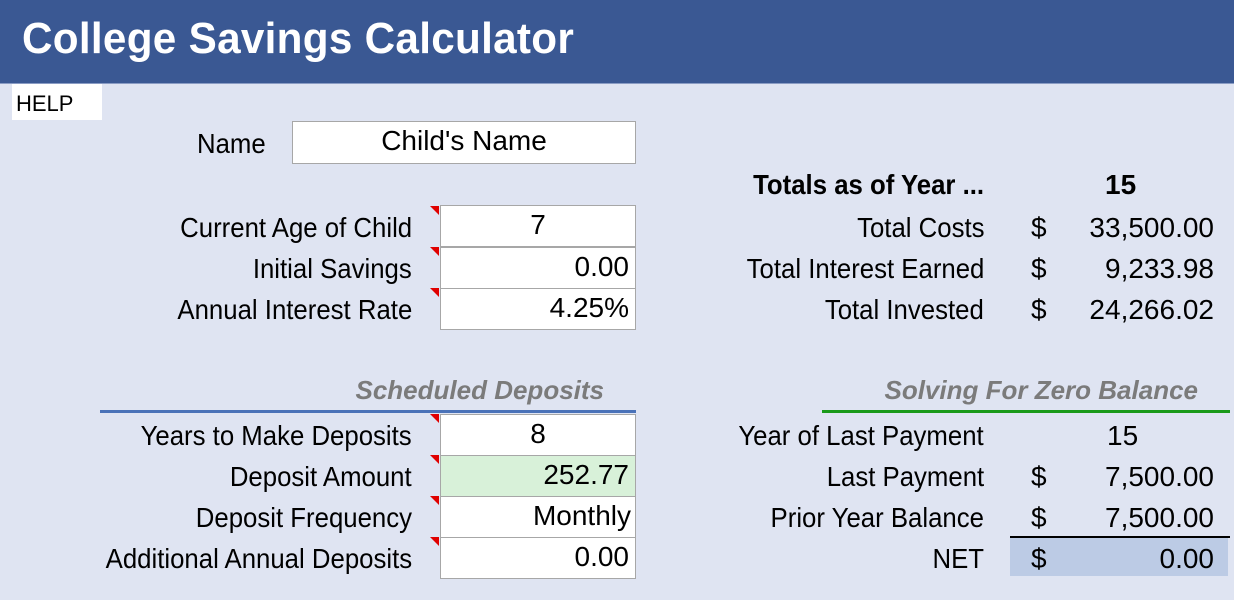 This screenshot has height=600, width=1234. I want to click on deposit-amount-label: Deposit Amount, so click(321, 476).